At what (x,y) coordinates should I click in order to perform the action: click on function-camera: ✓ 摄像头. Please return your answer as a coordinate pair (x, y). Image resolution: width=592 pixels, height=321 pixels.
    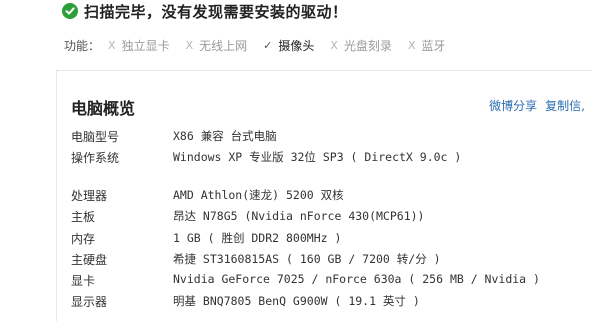
    Looking at the image, I should click on (288, 45).